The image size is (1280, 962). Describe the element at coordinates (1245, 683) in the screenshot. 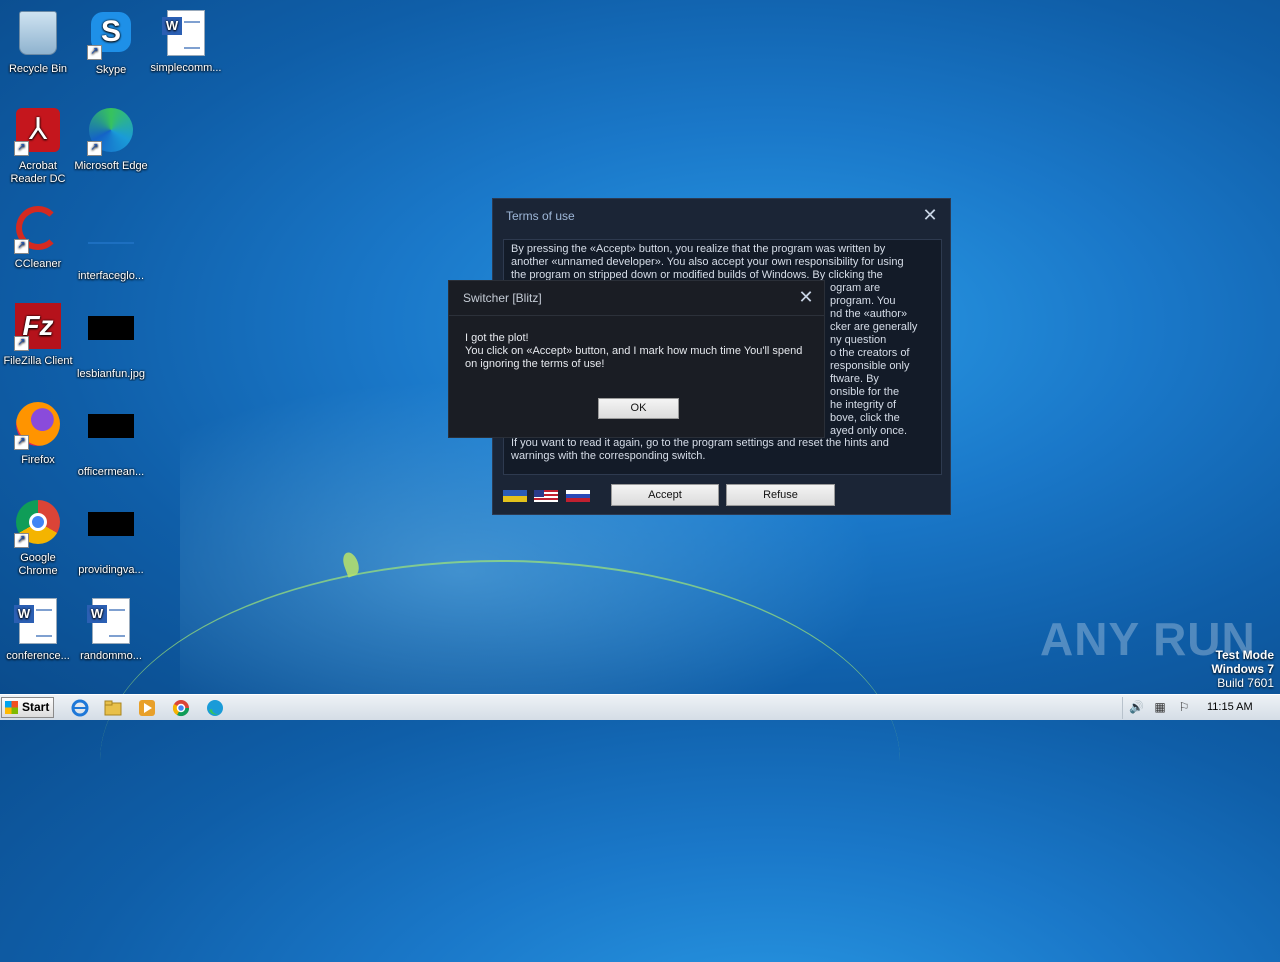

I see `build-text: Build 7601` at that location.